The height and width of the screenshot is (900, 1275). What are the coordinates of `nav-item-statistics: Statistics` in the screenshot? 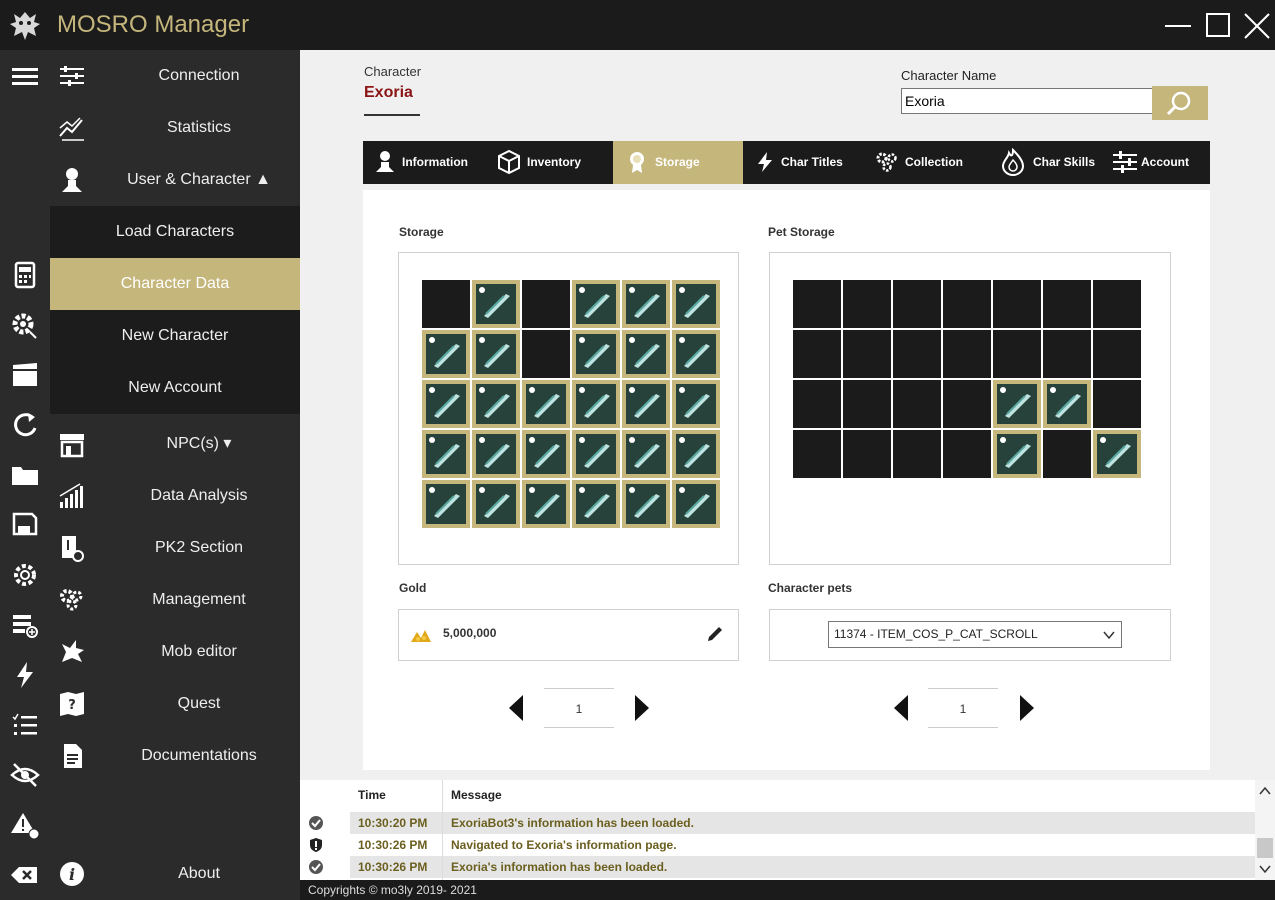 It's located at (175, 128).